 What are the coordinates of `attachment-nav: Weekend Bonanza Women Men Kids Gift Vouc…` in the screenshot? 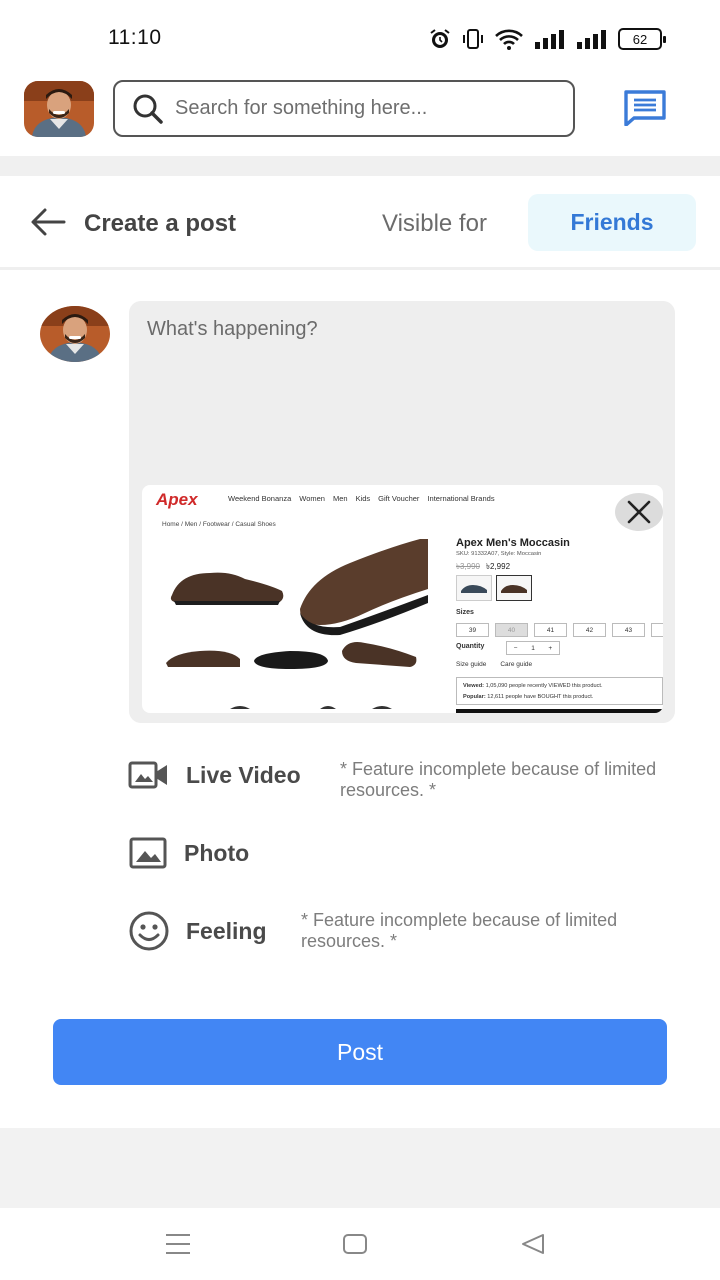 It's located at (361, 498).